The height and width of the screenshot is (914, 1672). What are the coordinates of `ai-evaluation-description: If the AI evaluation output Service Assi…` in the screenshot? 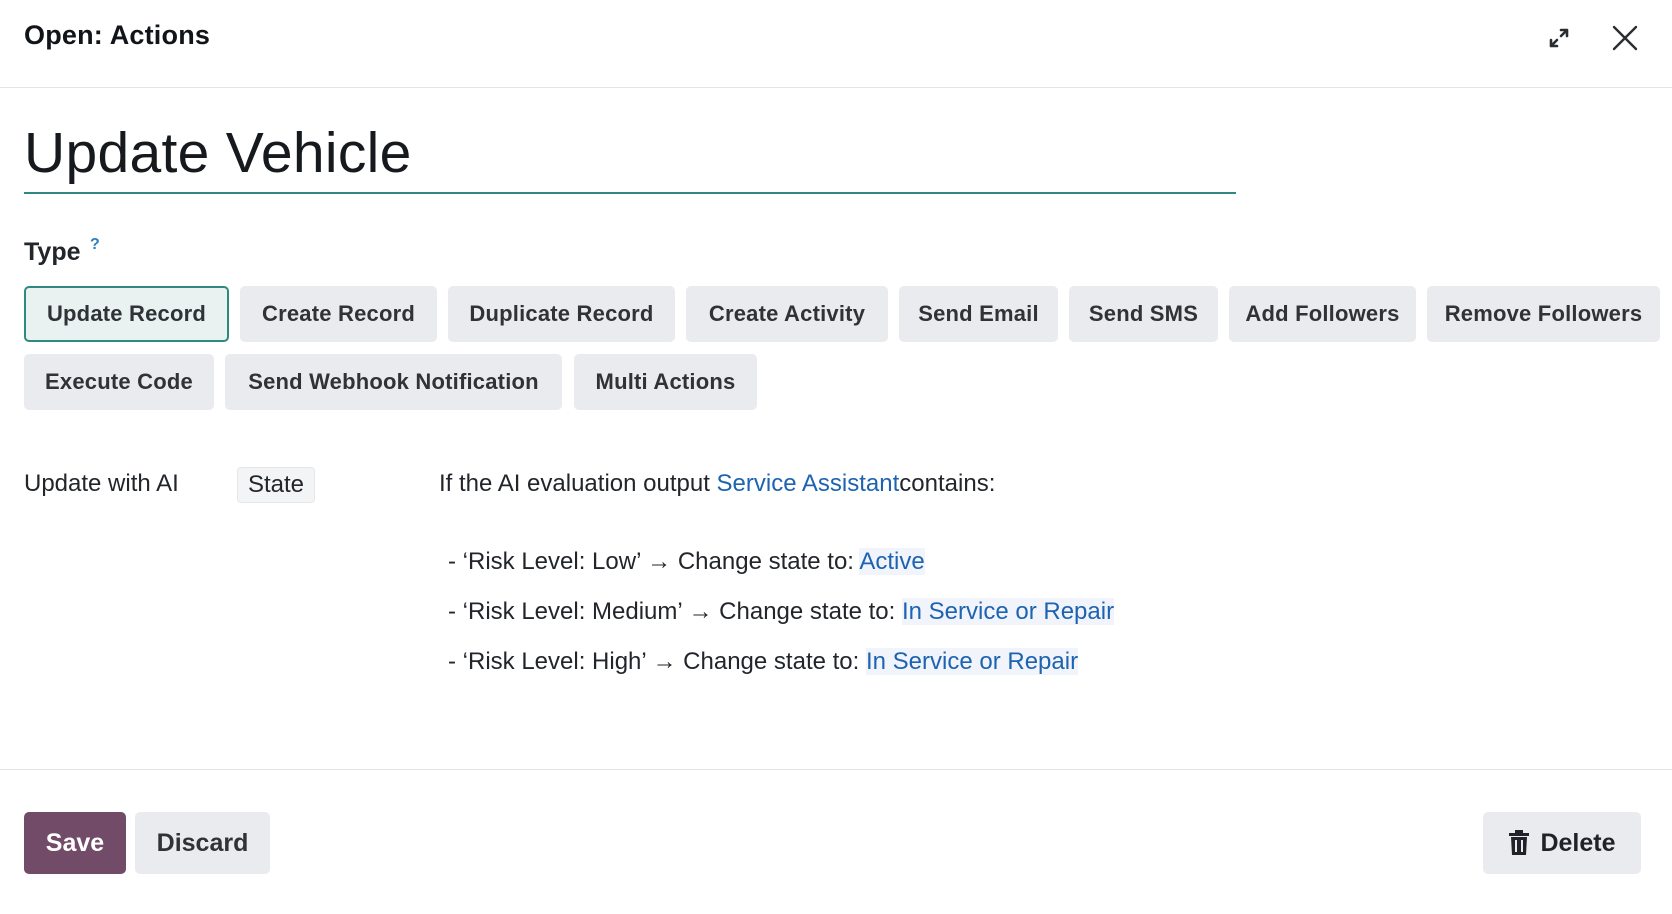 It's located at (717, 484).